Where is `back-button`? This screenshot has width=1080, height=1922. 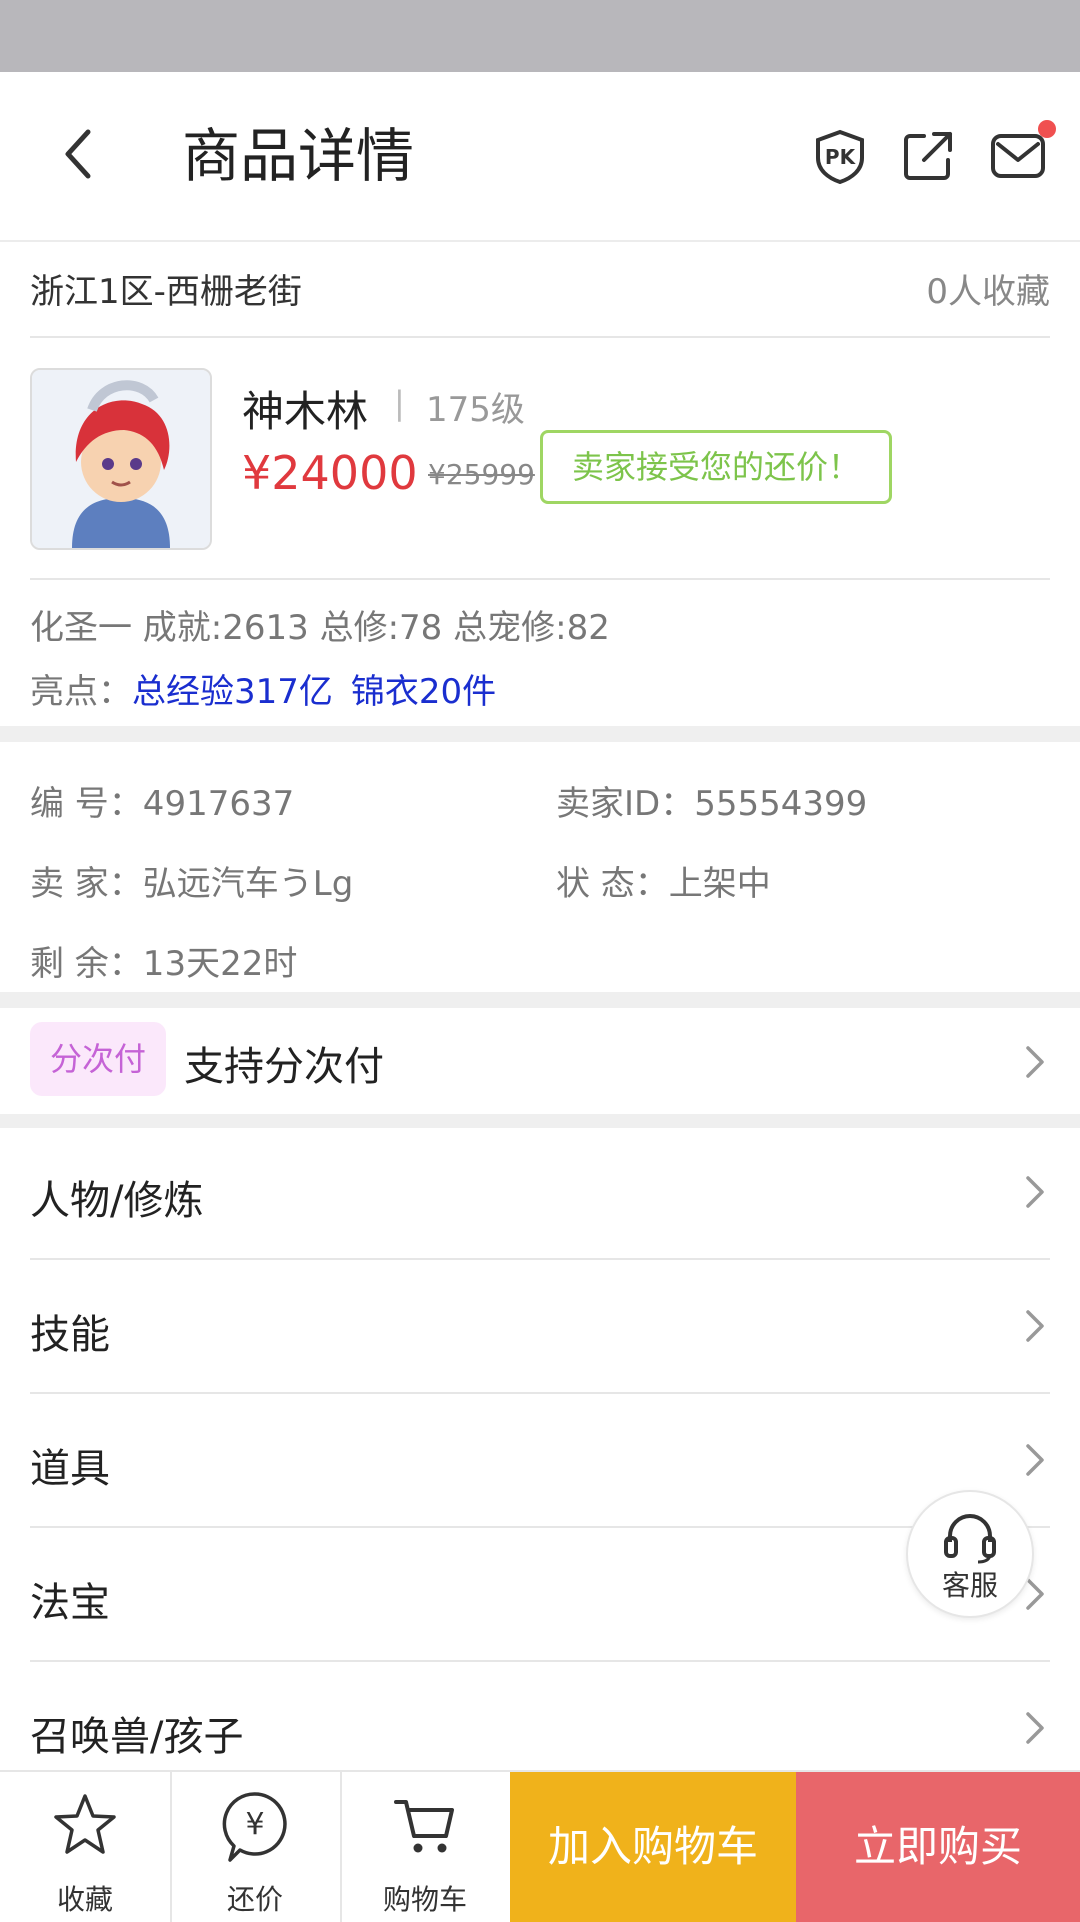
back-button is located at coordinates (80, 154).